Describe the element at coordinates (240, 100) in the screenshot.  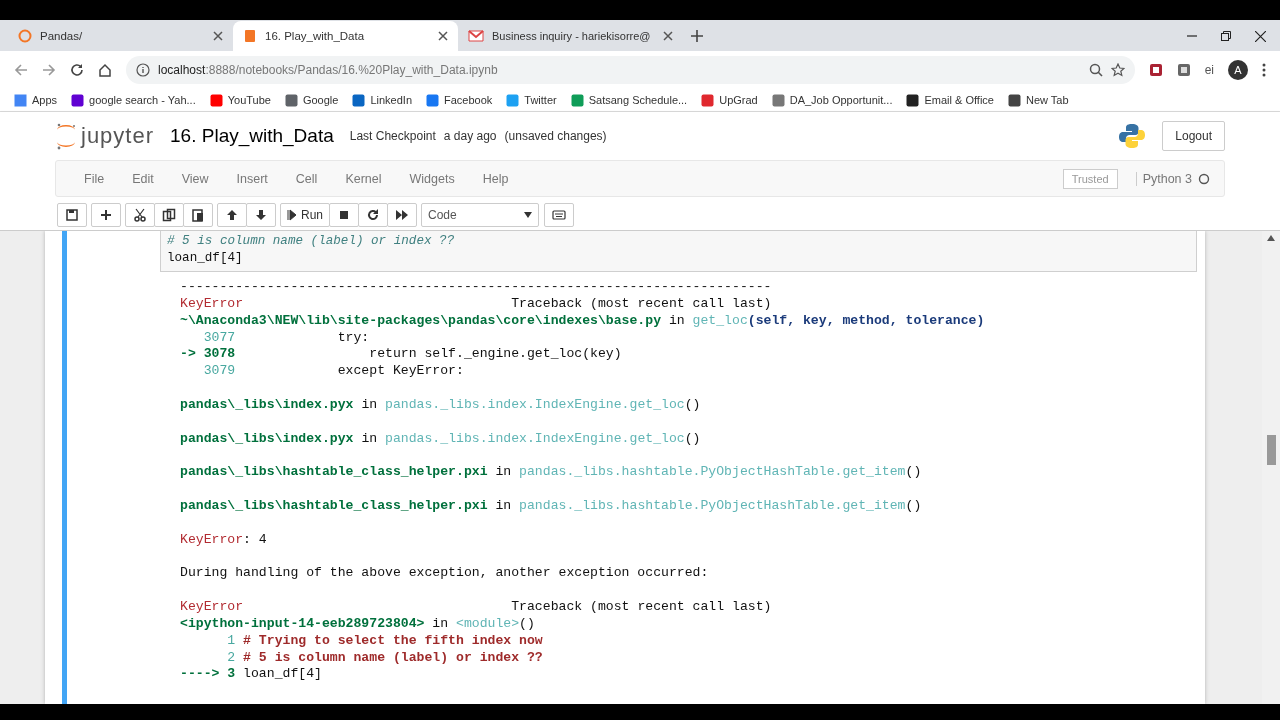
I see `bookmark: YouTube` at that location.